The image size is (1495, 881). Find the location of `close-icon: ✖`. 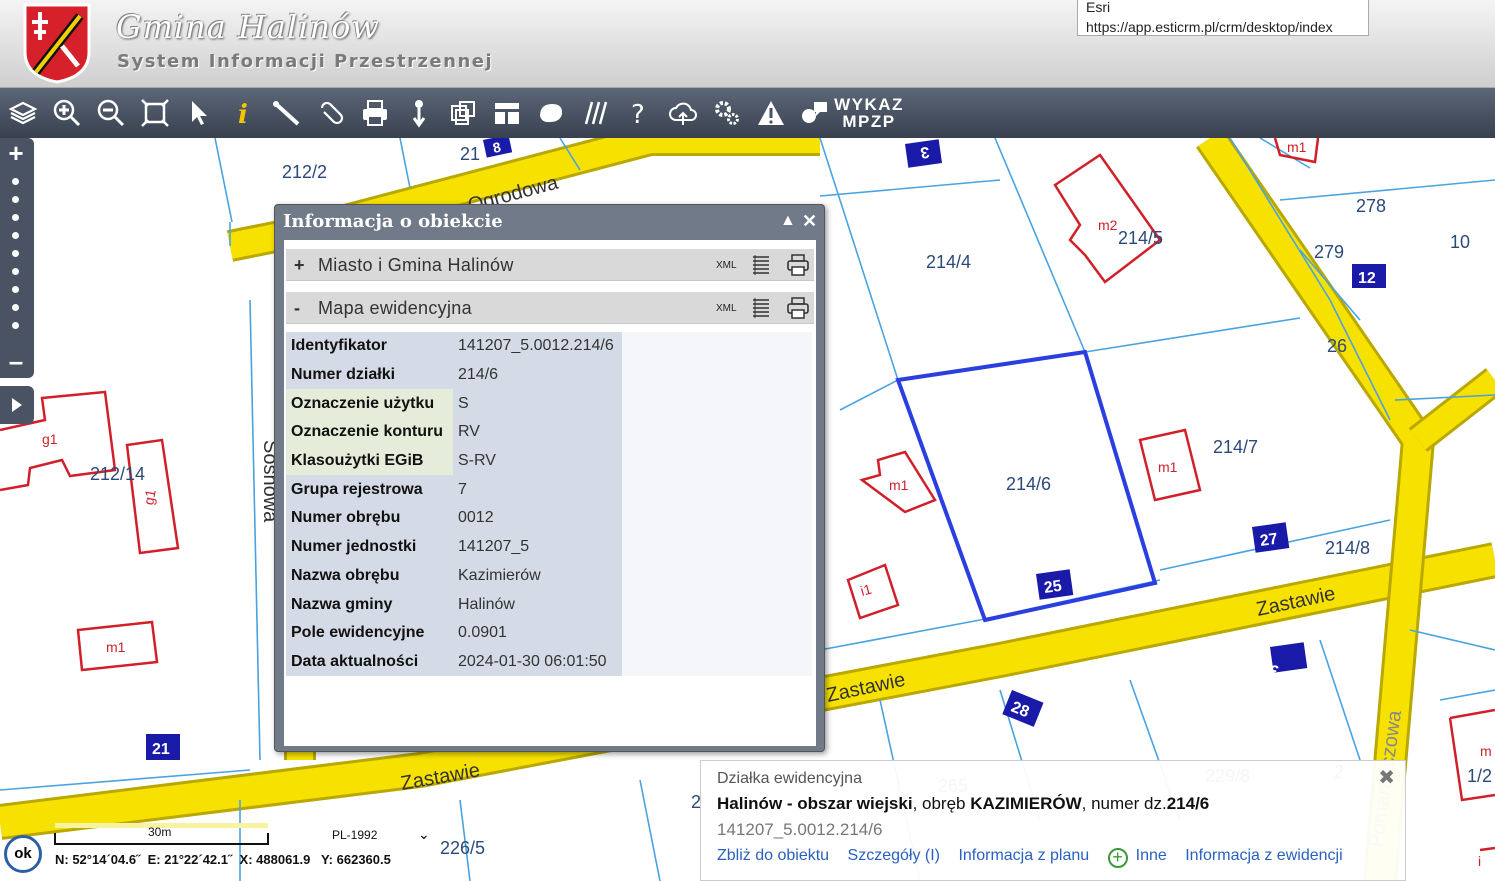

close-icon: ✖ is located at coordinates (1386, 777).